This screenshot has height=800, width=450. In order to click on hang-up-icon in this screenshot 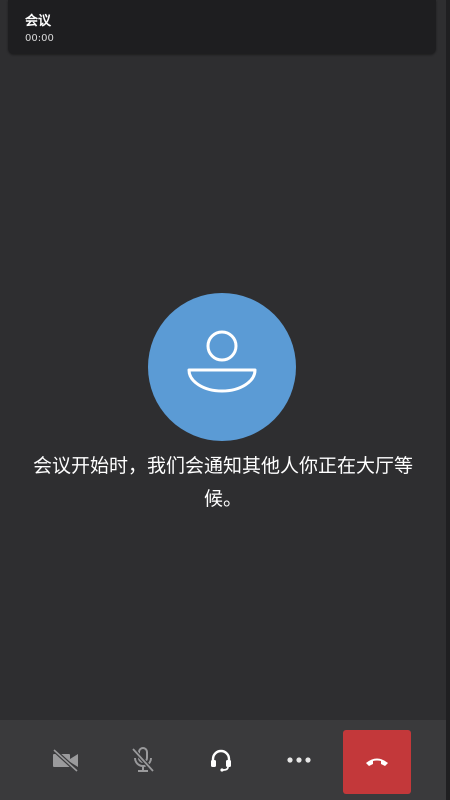, I will do `click(377, 762)`.